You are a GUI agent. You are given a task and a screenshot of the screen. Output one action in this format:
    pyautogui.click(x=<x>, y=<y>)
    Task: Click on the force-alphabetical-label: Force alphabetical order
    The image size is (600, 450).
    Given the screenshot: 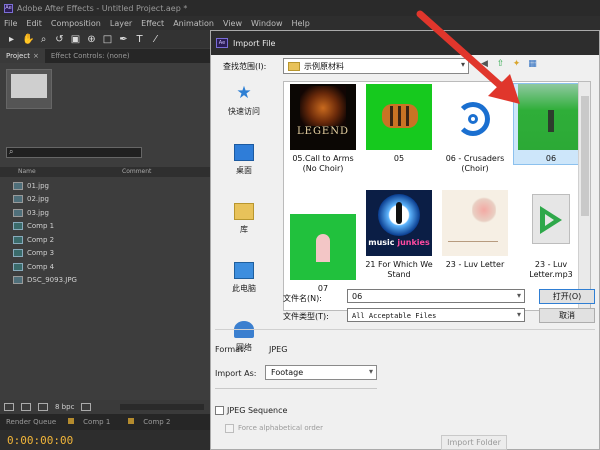 What is the action you would take?
    pyautogui.click(x=280, y=428)
    